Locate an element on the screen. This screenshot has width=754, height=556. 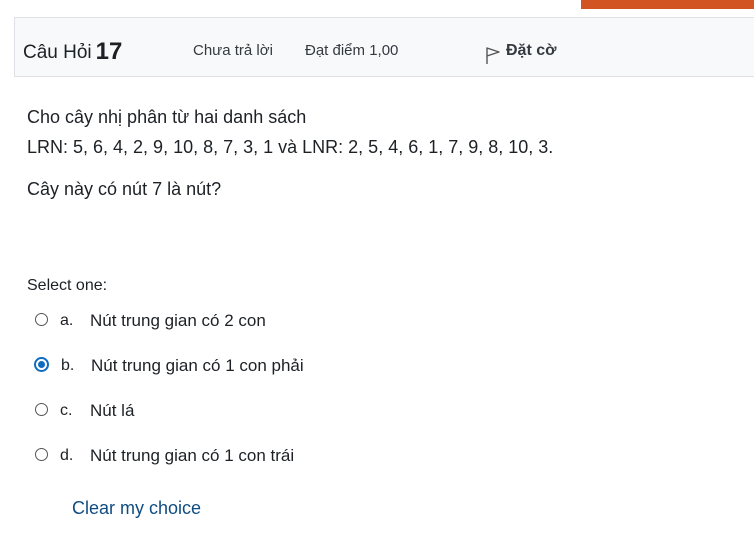
flag-label: Đặt cờ is located at coordinates (531, 50).